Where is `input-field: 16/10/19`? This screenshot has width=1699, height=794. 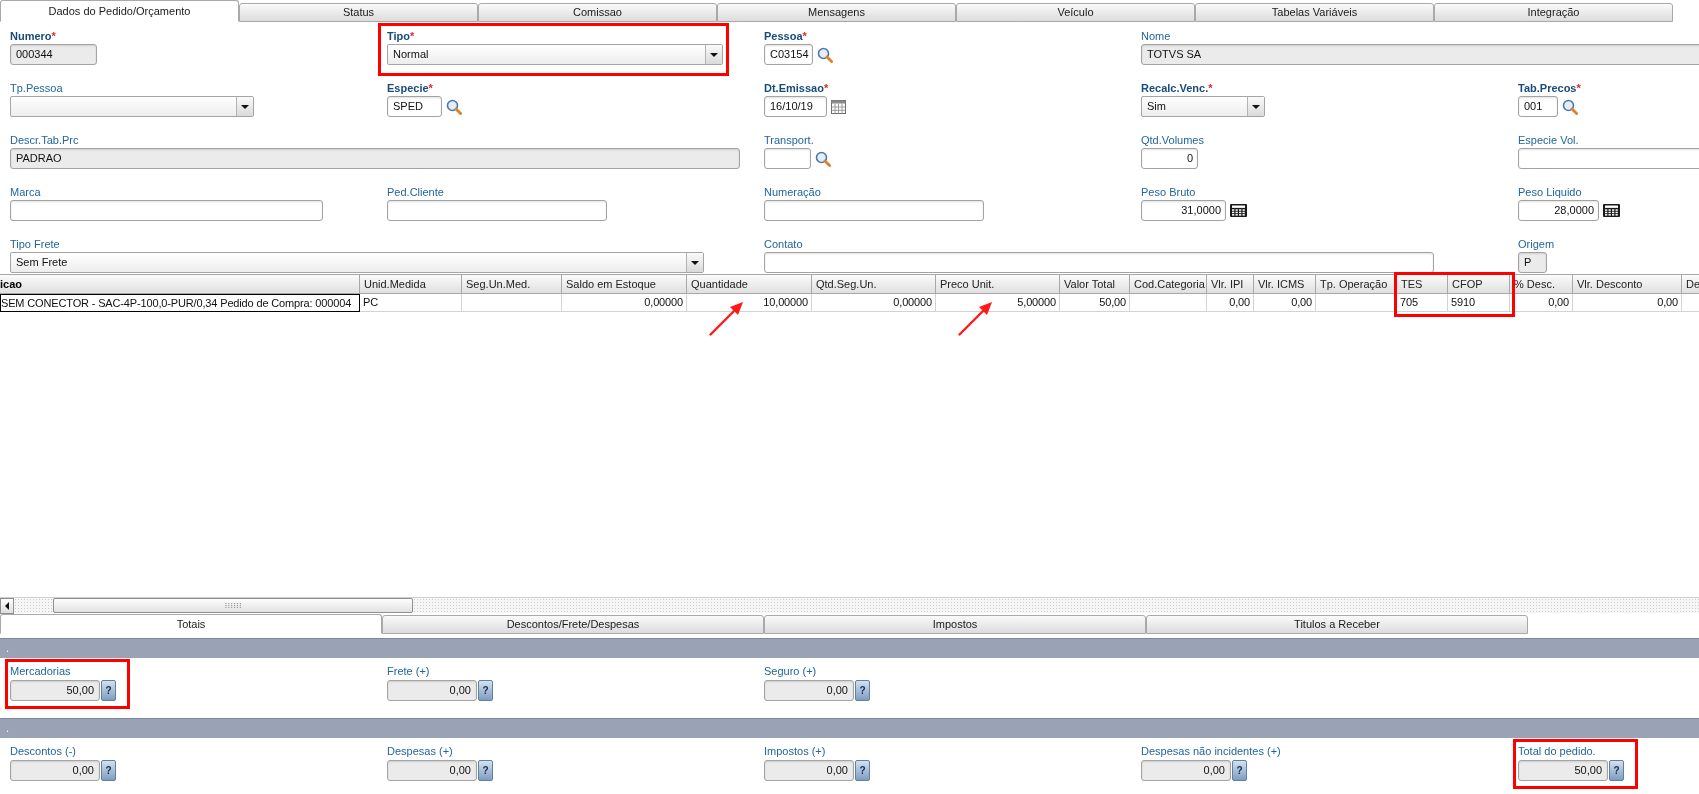
input-field: 16/10/19 is located at coordinates (795, 106).